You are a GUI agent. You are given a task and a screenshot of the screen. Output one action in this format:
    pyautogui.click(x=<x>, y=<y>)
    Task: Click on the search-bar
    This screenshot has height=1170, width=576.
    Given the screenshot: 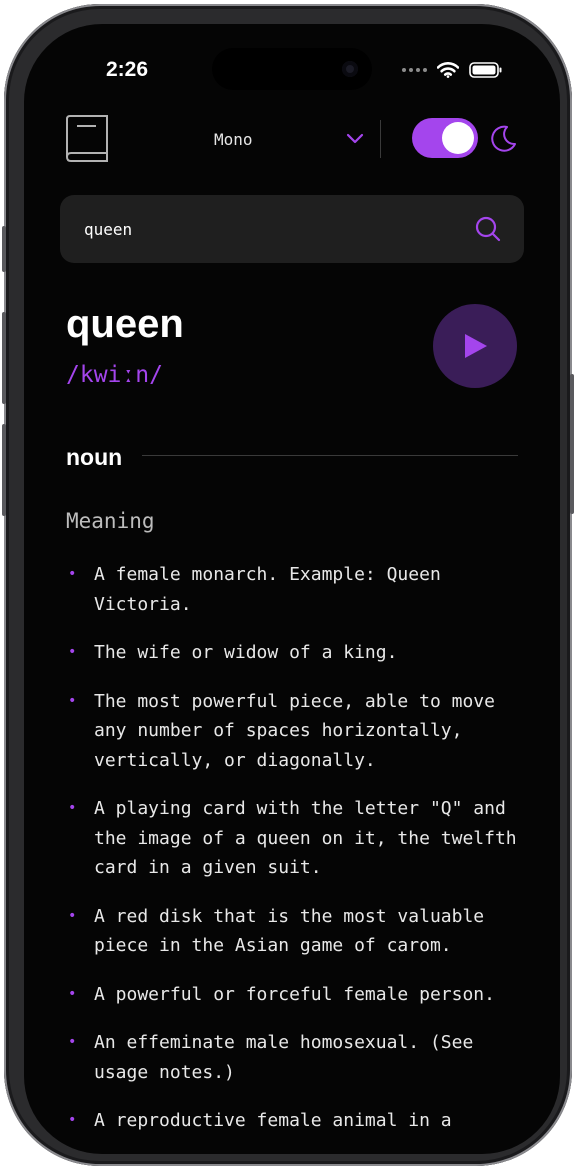 What is the action you would take?
    pyautogui.click(x=292, y=229)
    